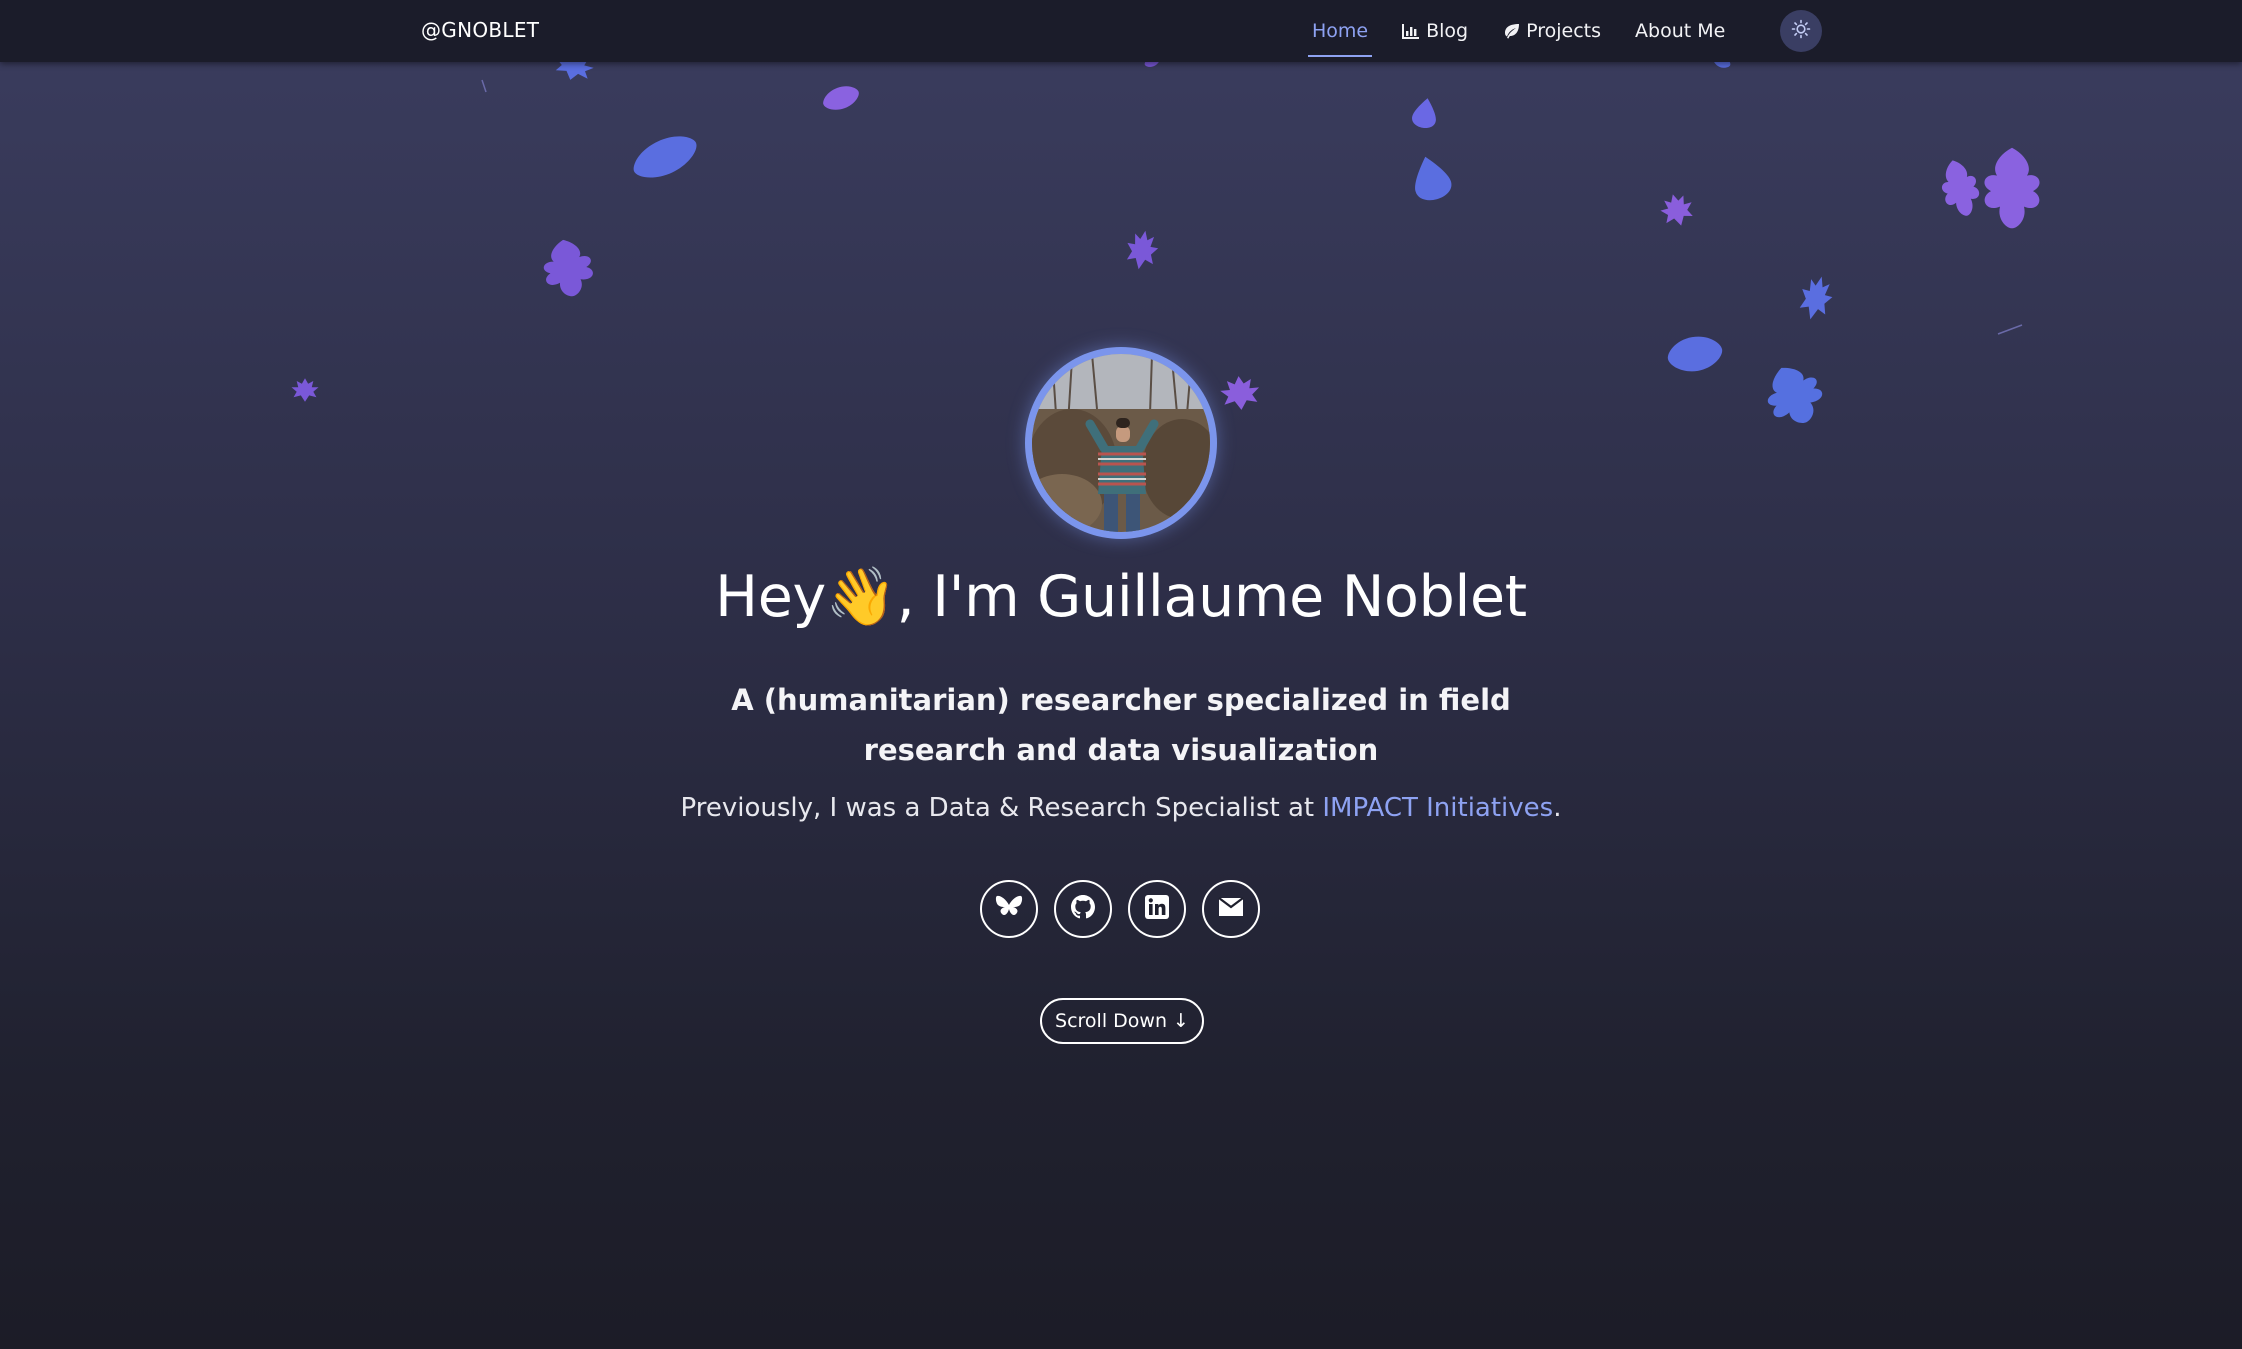 The height and width of the screenshot is (1349, 2242). What do you see at coordinates (1437, 808) in the screenshot?
I see `impact-initiatives-link: IMPACT Initiatives` at bounding box center [1437, 808].